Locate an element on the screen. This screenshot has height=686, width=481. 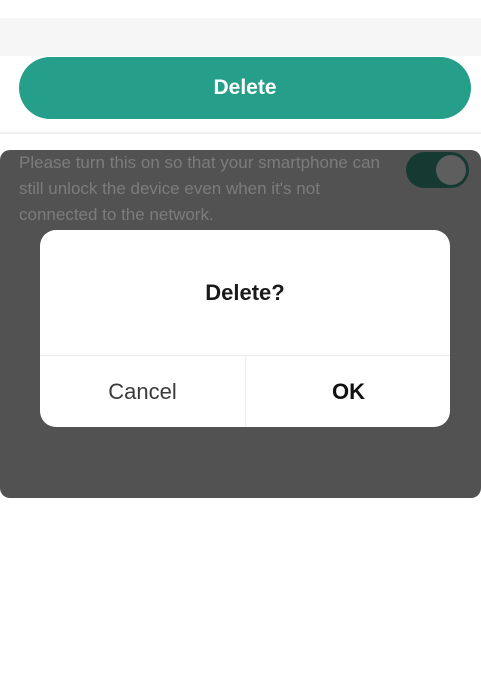
toggle-knob is located at coordinates (451, 170).